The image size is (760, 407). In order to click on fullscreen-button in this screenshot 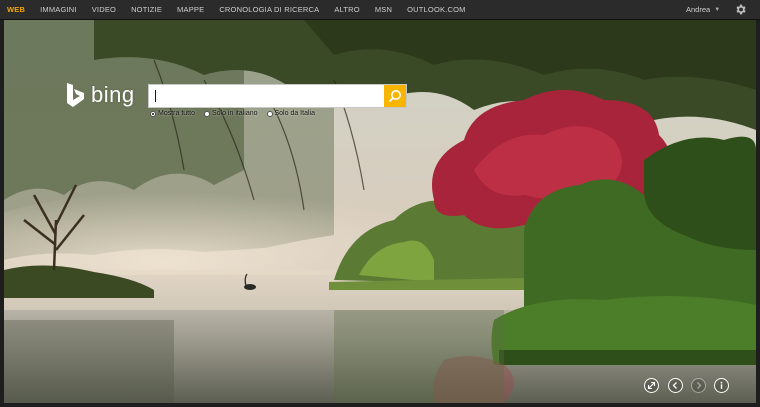, I will do `click(651, 385)`.